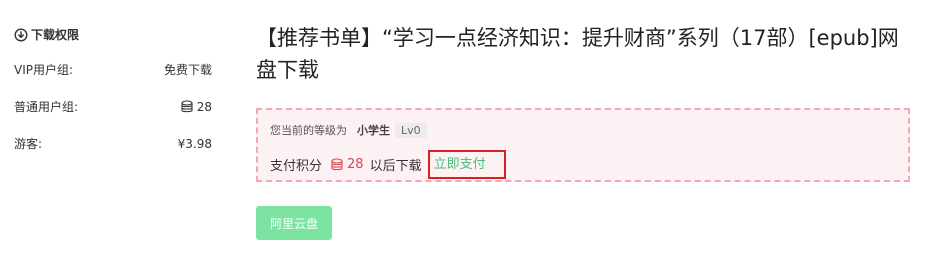 Image resolution: width=944 pixels, height=273 pixels. Describe the element at coordinates (21, 34) in the screenshot. I see `download-circle-icon` at that location.